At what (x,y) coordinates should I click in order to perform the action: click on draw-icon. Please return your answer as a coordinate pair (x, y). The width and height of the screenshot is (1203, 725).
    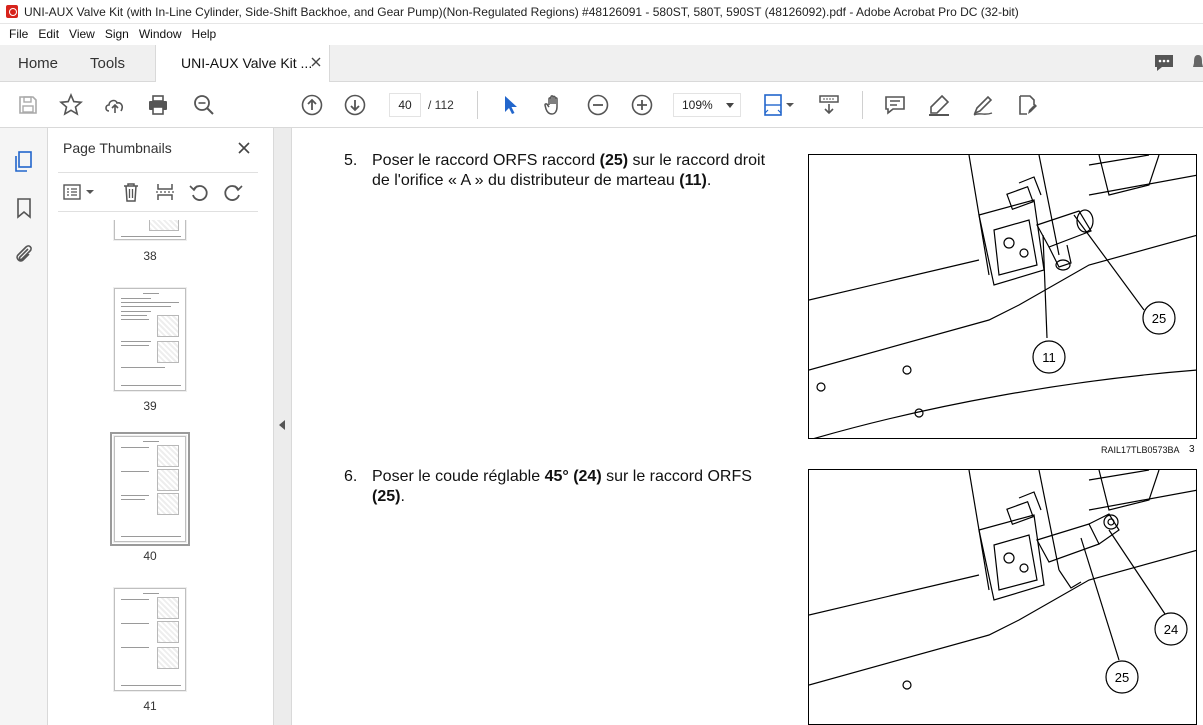
    Looking at the image, I should click on (983, 105).